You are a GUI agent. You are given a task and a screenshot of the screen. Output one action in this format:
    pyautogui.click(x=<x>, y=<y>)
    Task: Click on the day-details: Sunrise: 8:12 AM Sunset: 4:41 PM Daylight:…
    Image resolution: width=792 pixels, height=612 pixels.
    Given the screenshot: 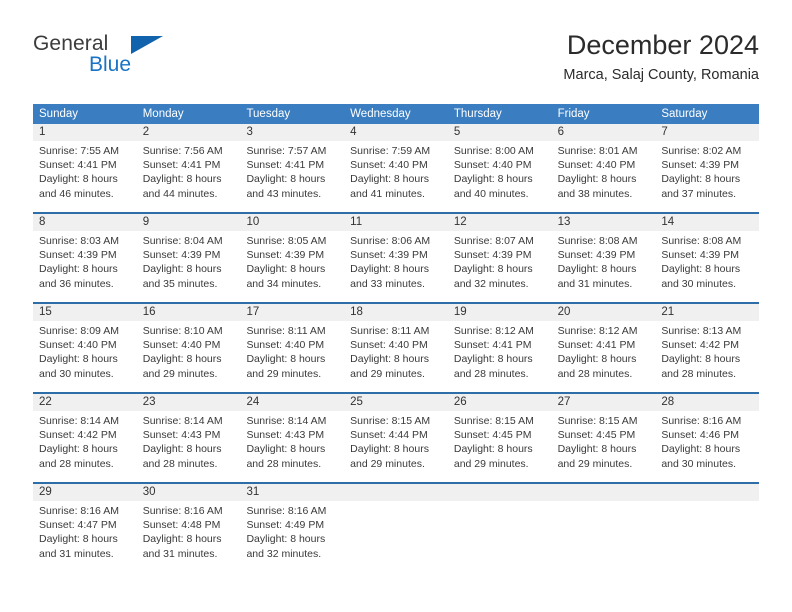 What is the action you would take?
    pyautogui.click(x=604, y=351)
    